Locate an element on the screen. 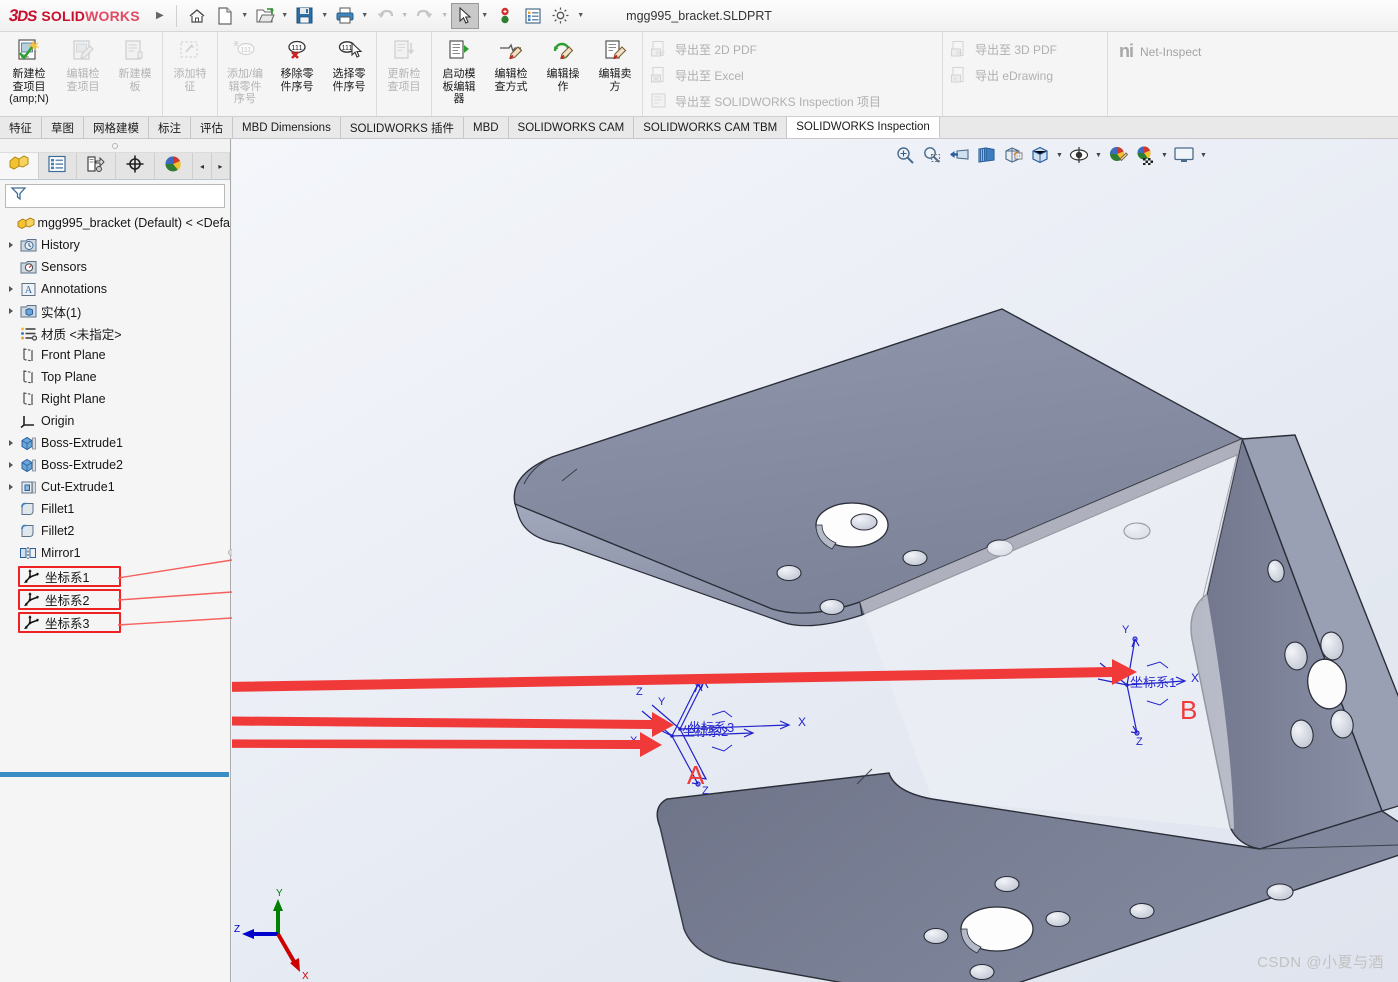 The width and height of the screenshot is (1398, 982). undo-icon is located at coordinates (385, 16).